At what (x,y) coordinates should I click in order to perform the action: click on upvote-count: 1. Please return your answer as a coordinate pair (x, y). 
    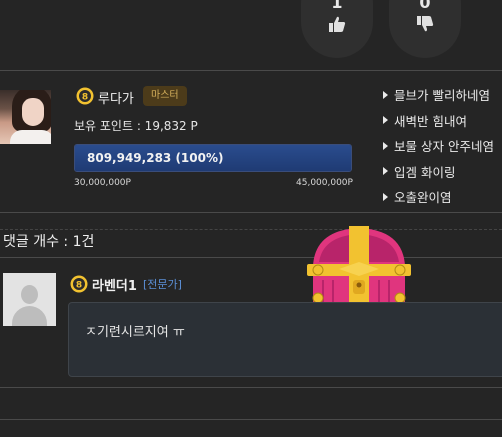
    Looking at the image, I should click on (337, 6).